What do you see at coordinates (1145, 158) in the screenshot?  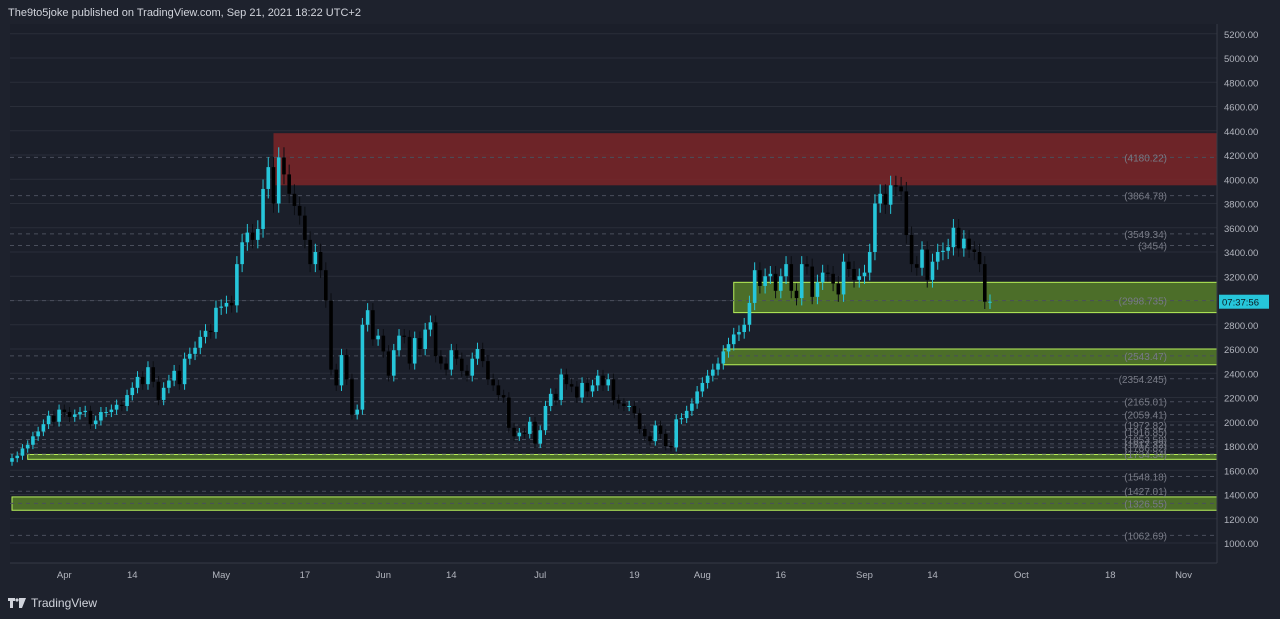 I see `level-label: (4180.22)` at bounding box center [1145, 158].